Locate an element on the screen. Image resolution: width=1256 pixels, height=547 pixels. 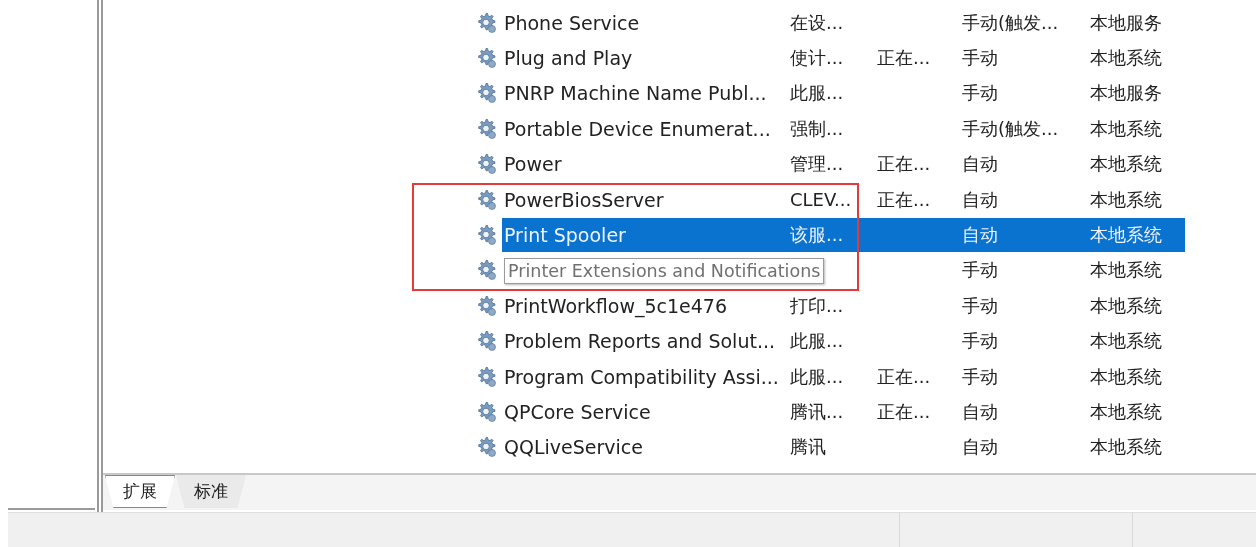
service-name: Print Spooler is located at coordinates (565, 235).